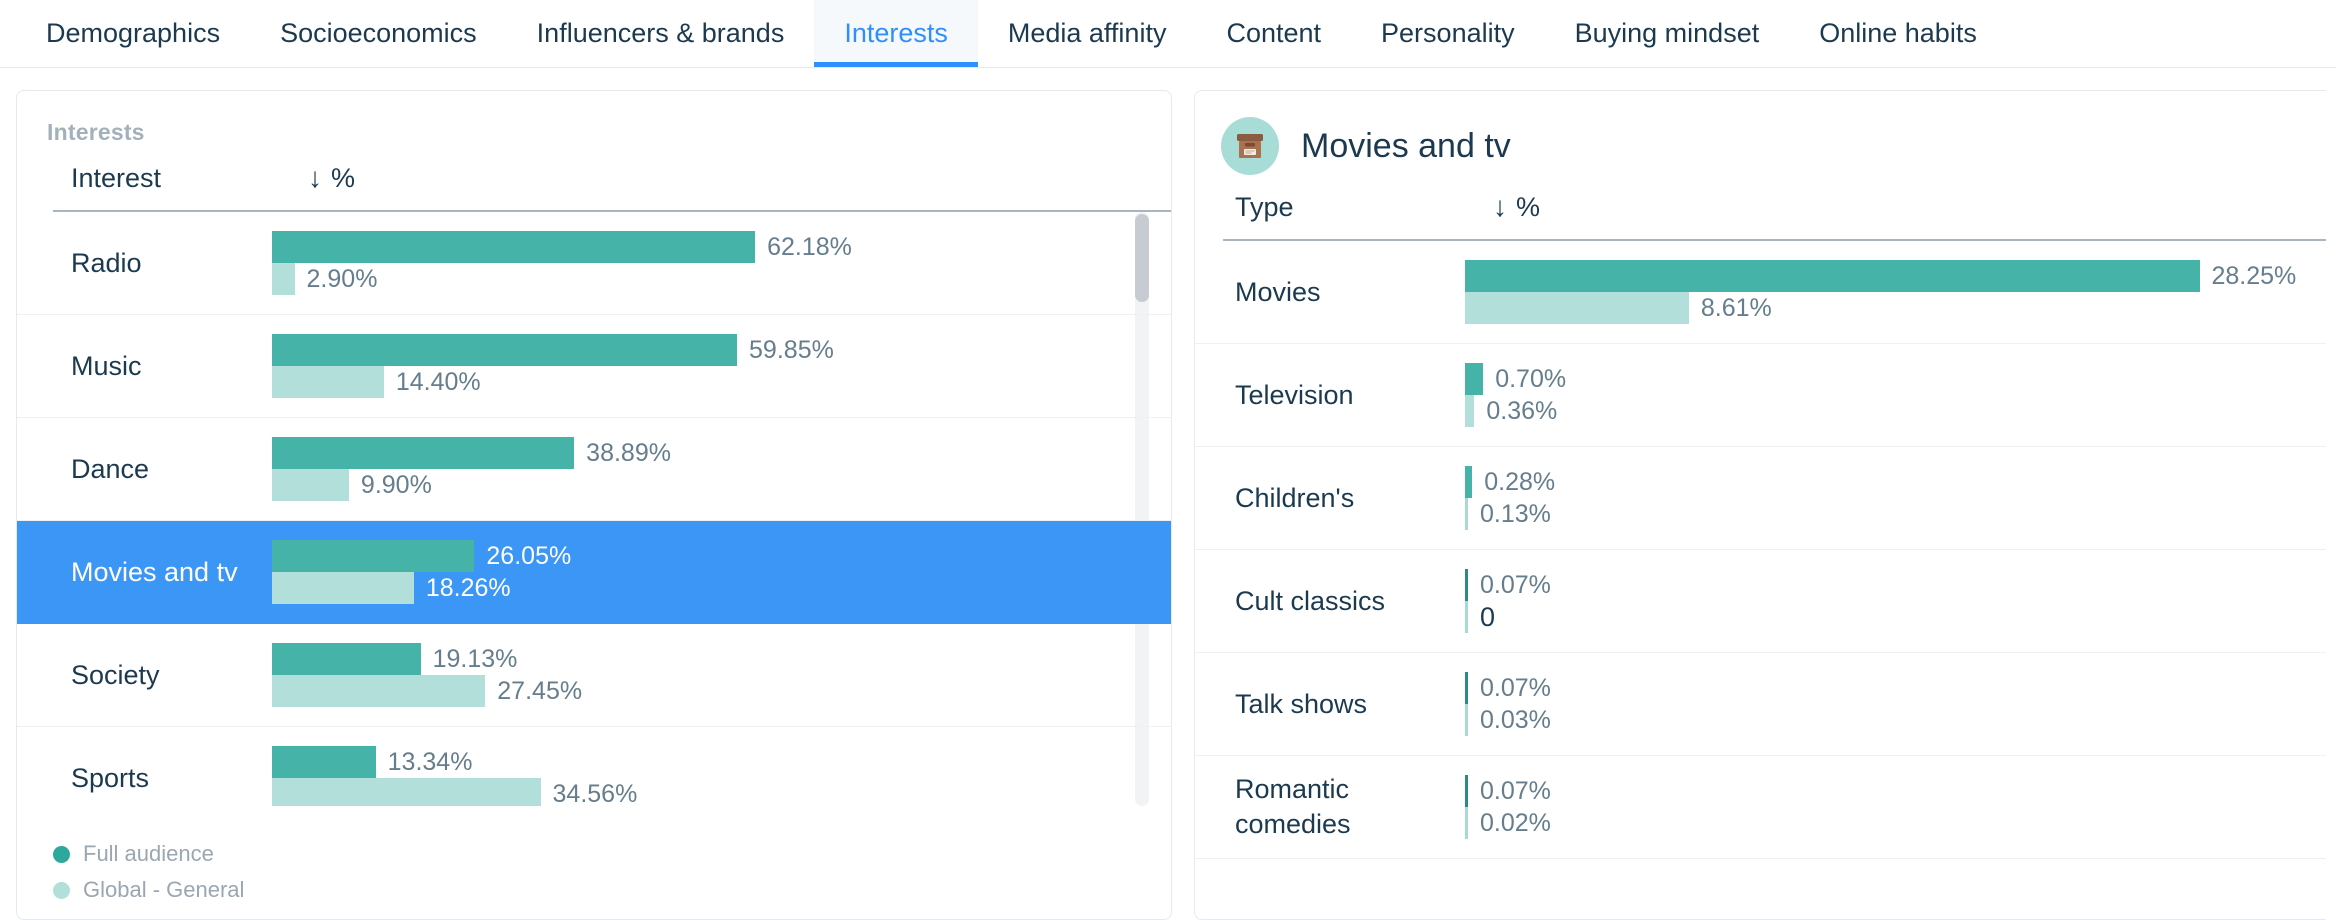  What do you see at coordinates (1736, 307) in the screenshot?
I see `bar-value-global: 8.61%` at bounding box center [1736, 307].